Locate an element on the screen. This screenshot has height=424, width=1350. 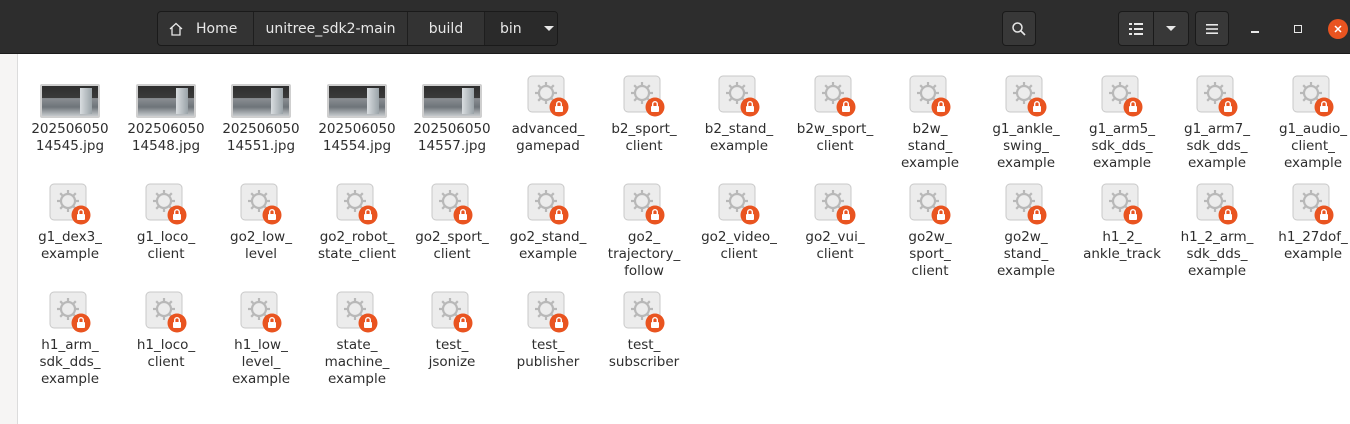
file-name-line: jsonize is located at coordinates (452, 362).